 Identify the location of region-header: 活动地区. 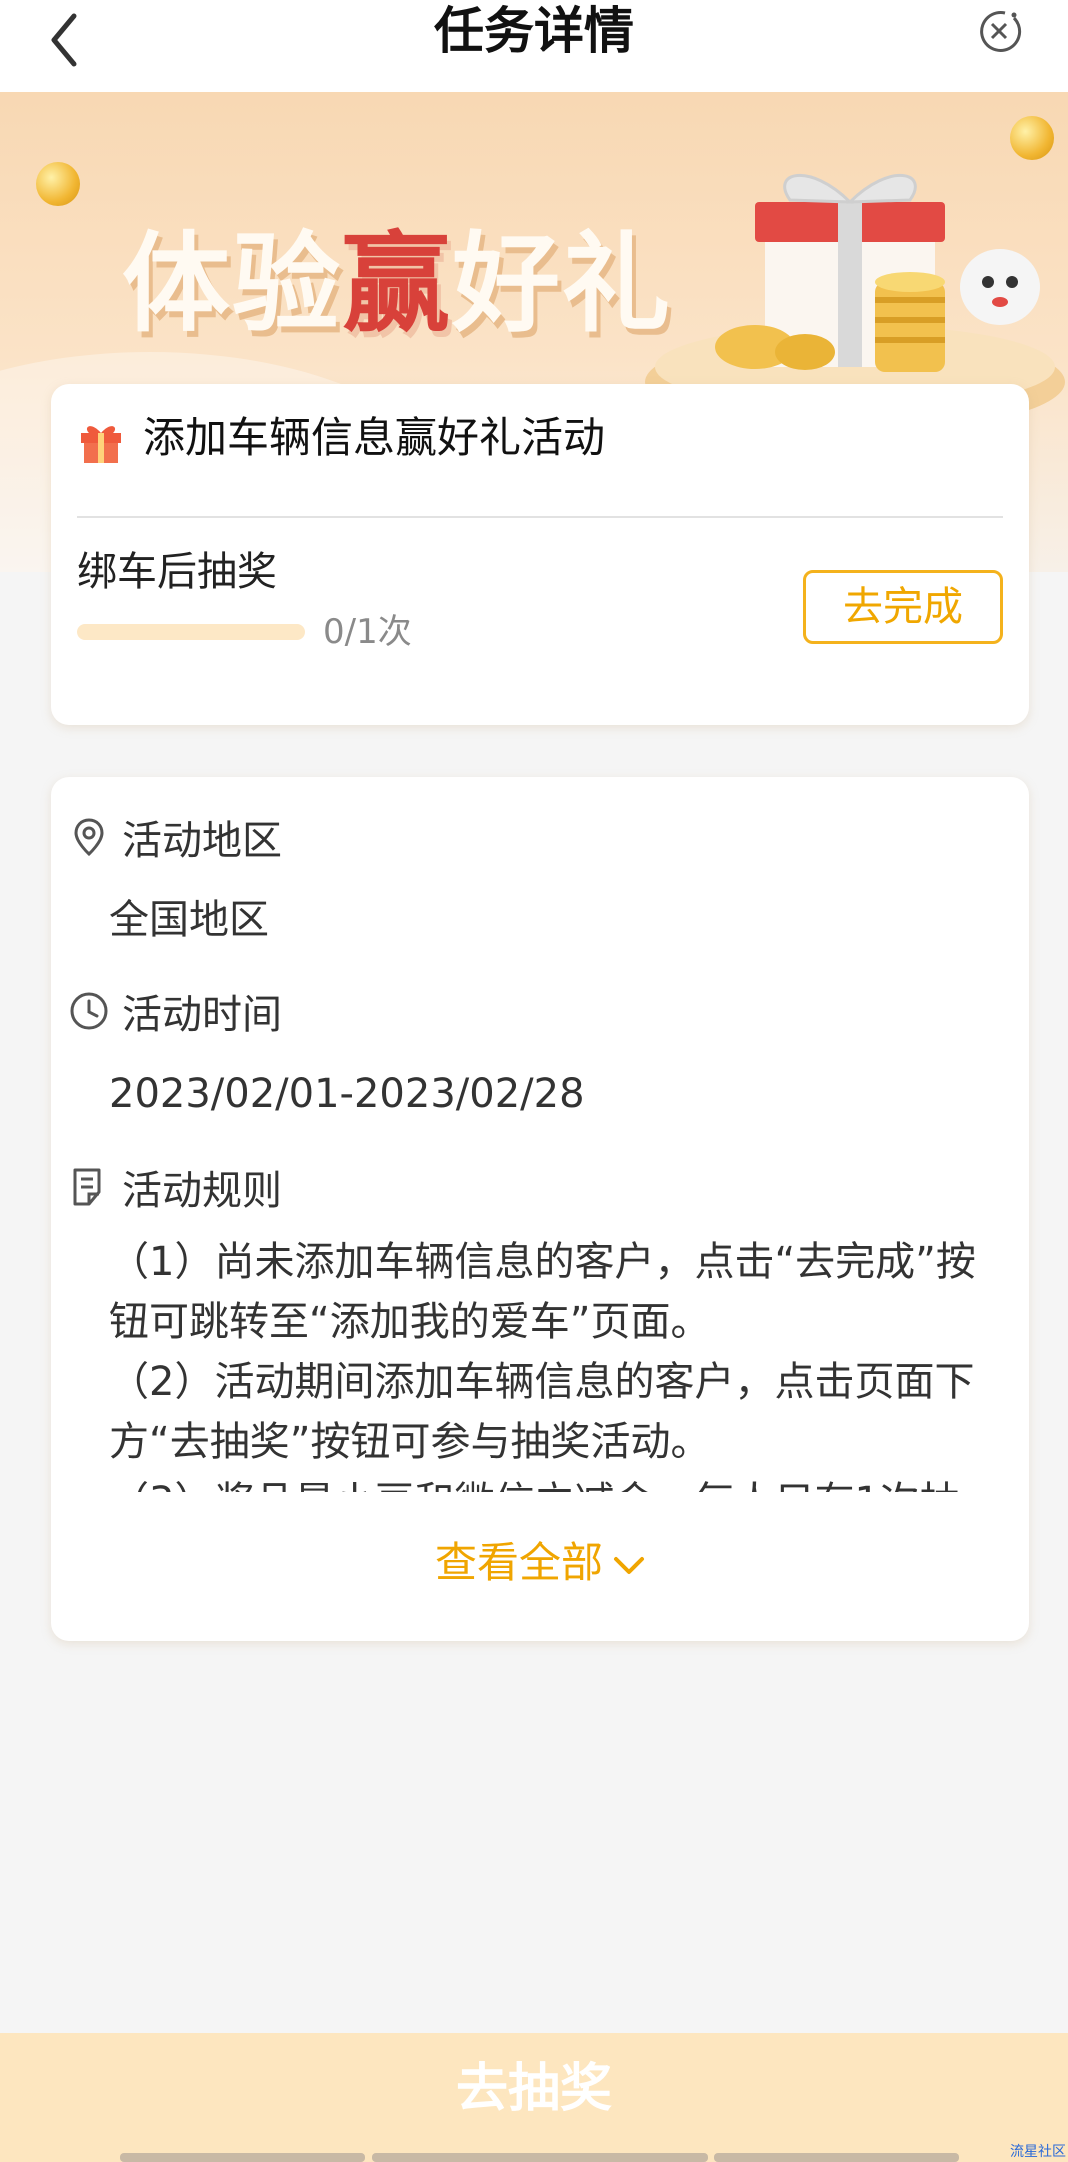
(175, 837).